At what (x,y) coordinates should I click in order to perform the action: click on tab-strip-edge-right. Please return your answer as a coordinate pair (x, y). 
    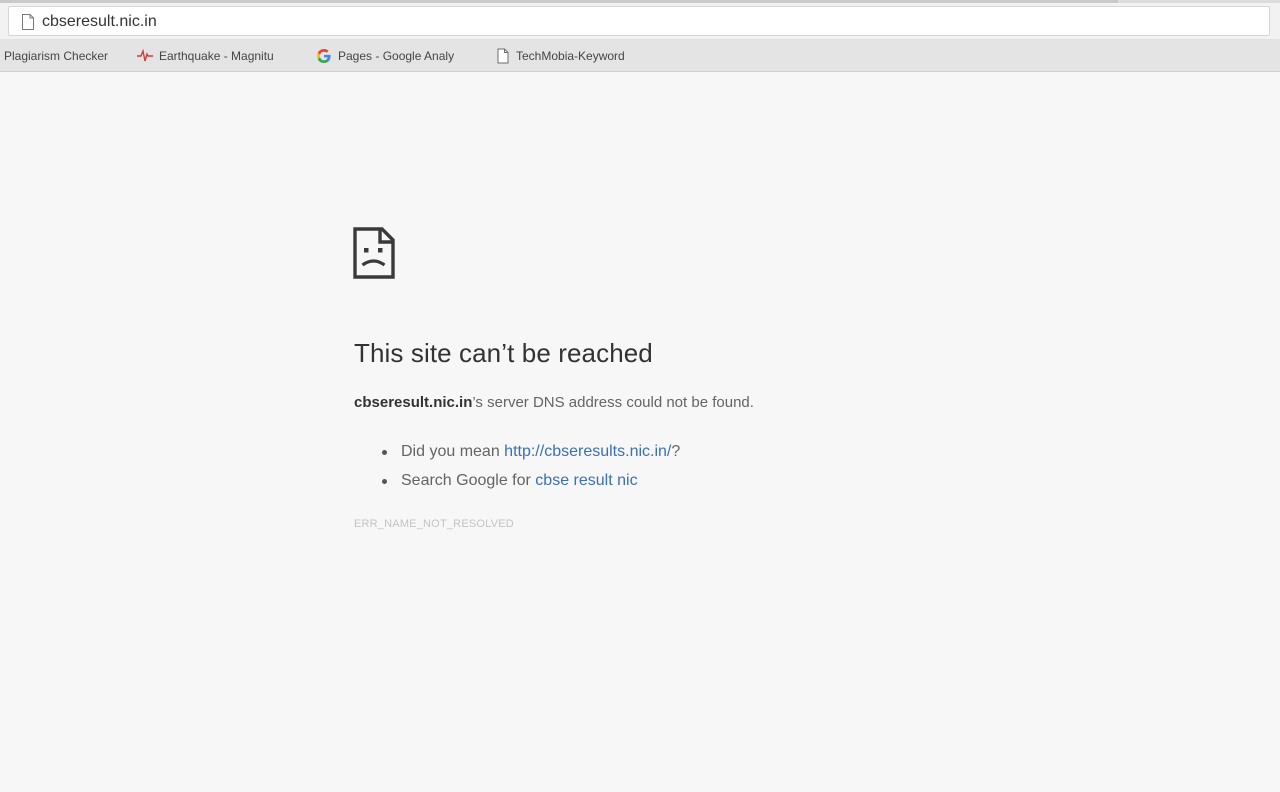
    Looking at the image, I should click on (1199, 1).